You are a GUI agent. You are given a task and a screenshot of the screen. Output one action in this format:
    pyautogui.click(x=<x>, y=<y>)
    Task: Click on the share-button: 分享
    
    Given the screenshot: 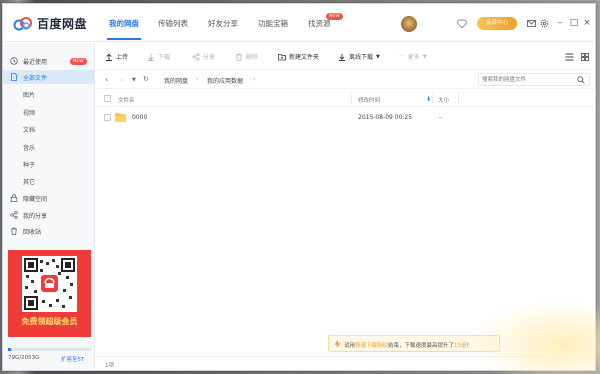 What is the action you would take?
    pyautogui.click(x=203, y=56)
    